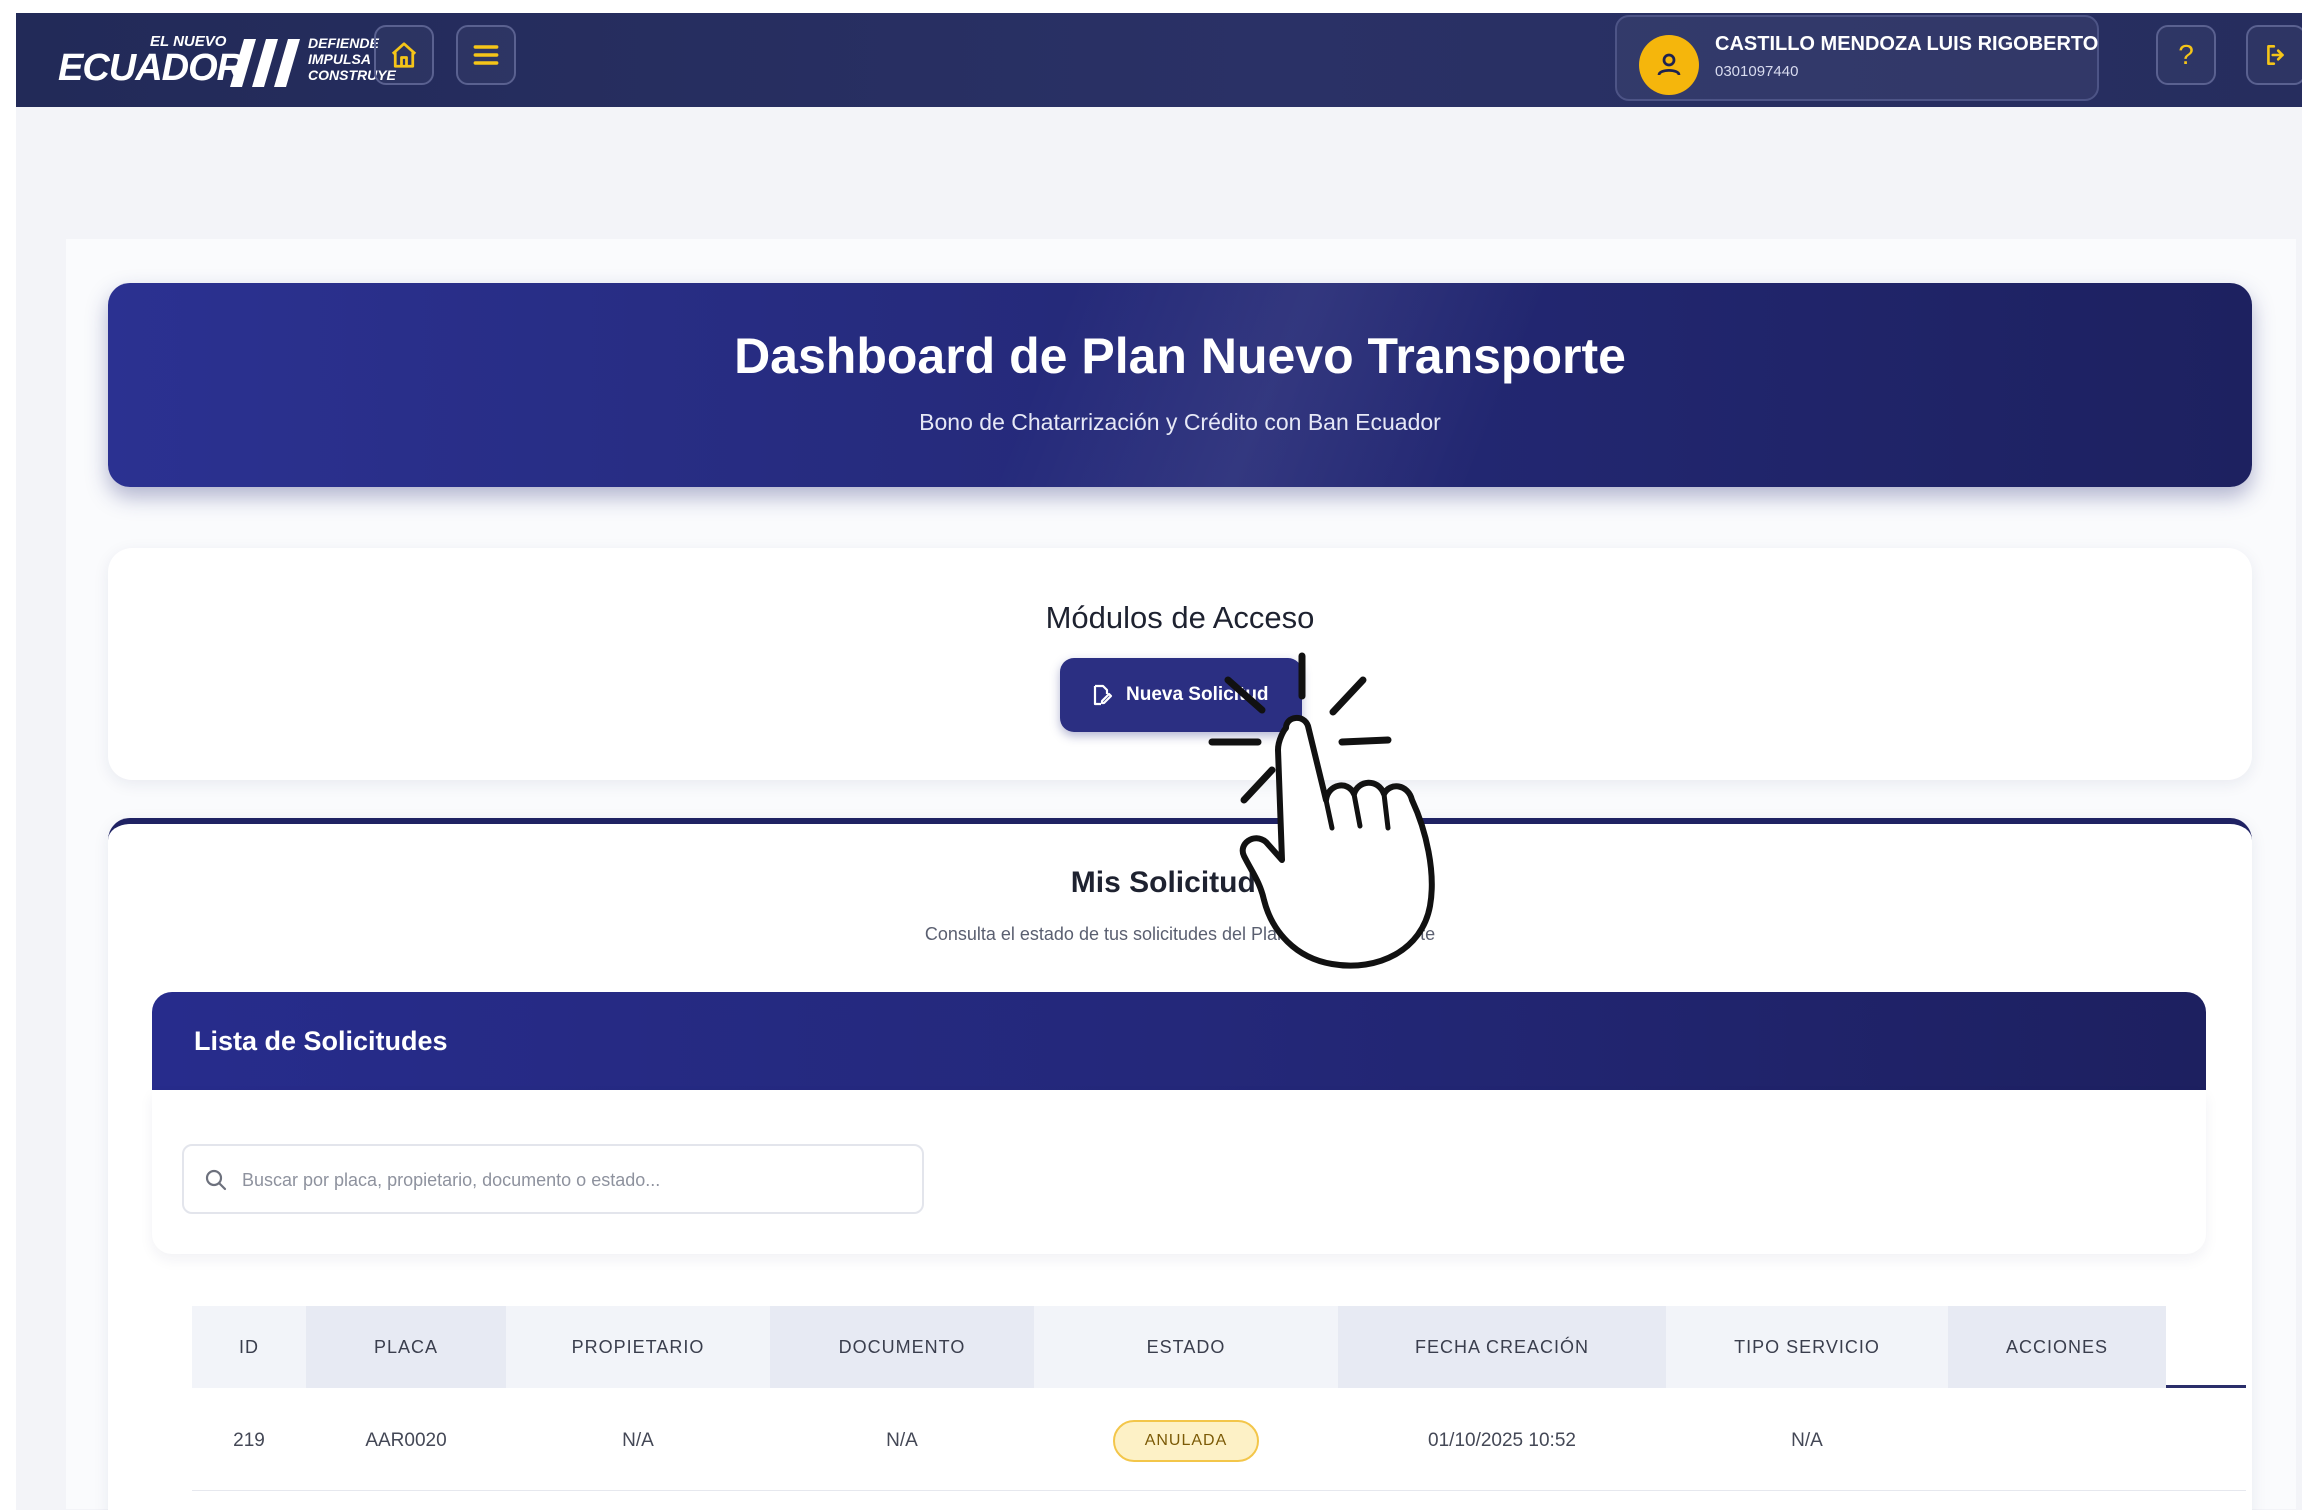  I want to click on col-documento: DOCUMENTO, so click(902, 1347).